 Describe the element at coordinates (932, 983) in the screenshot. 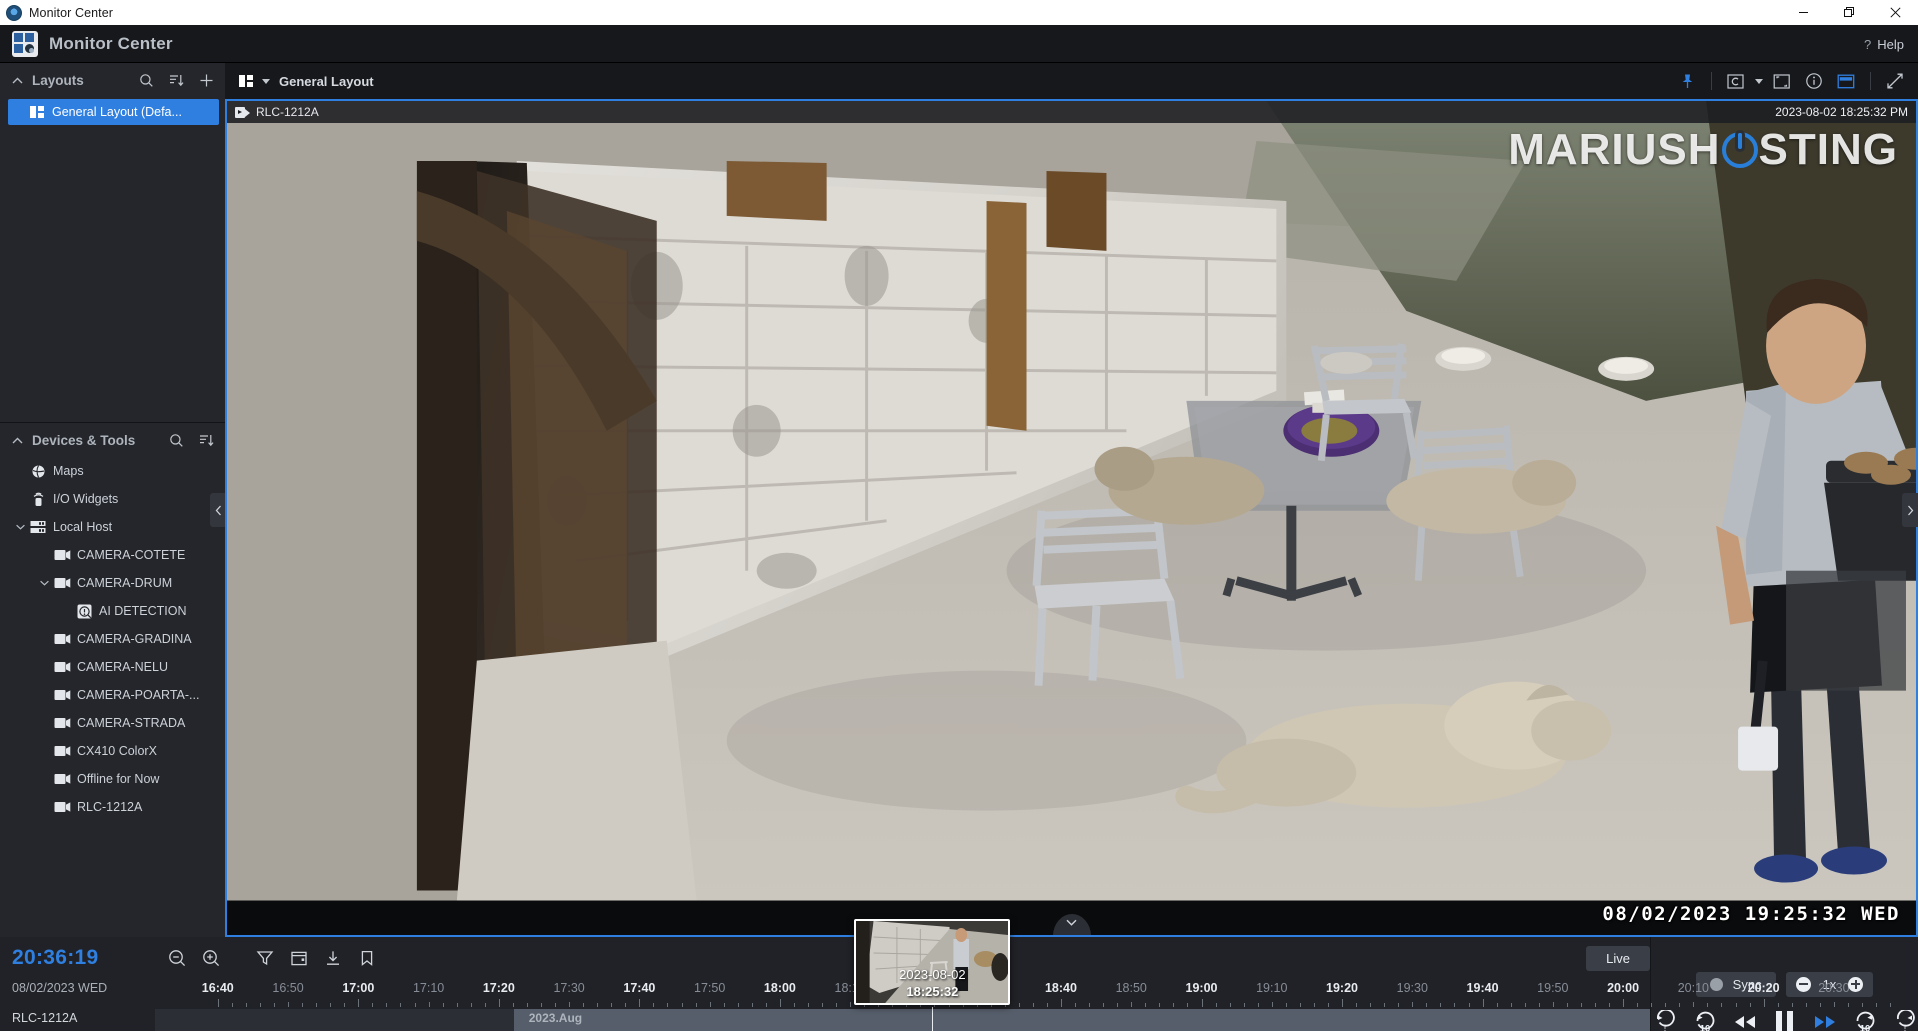

I see `thumbnail-caption: 2023-08-02 18:25:32` at that location.